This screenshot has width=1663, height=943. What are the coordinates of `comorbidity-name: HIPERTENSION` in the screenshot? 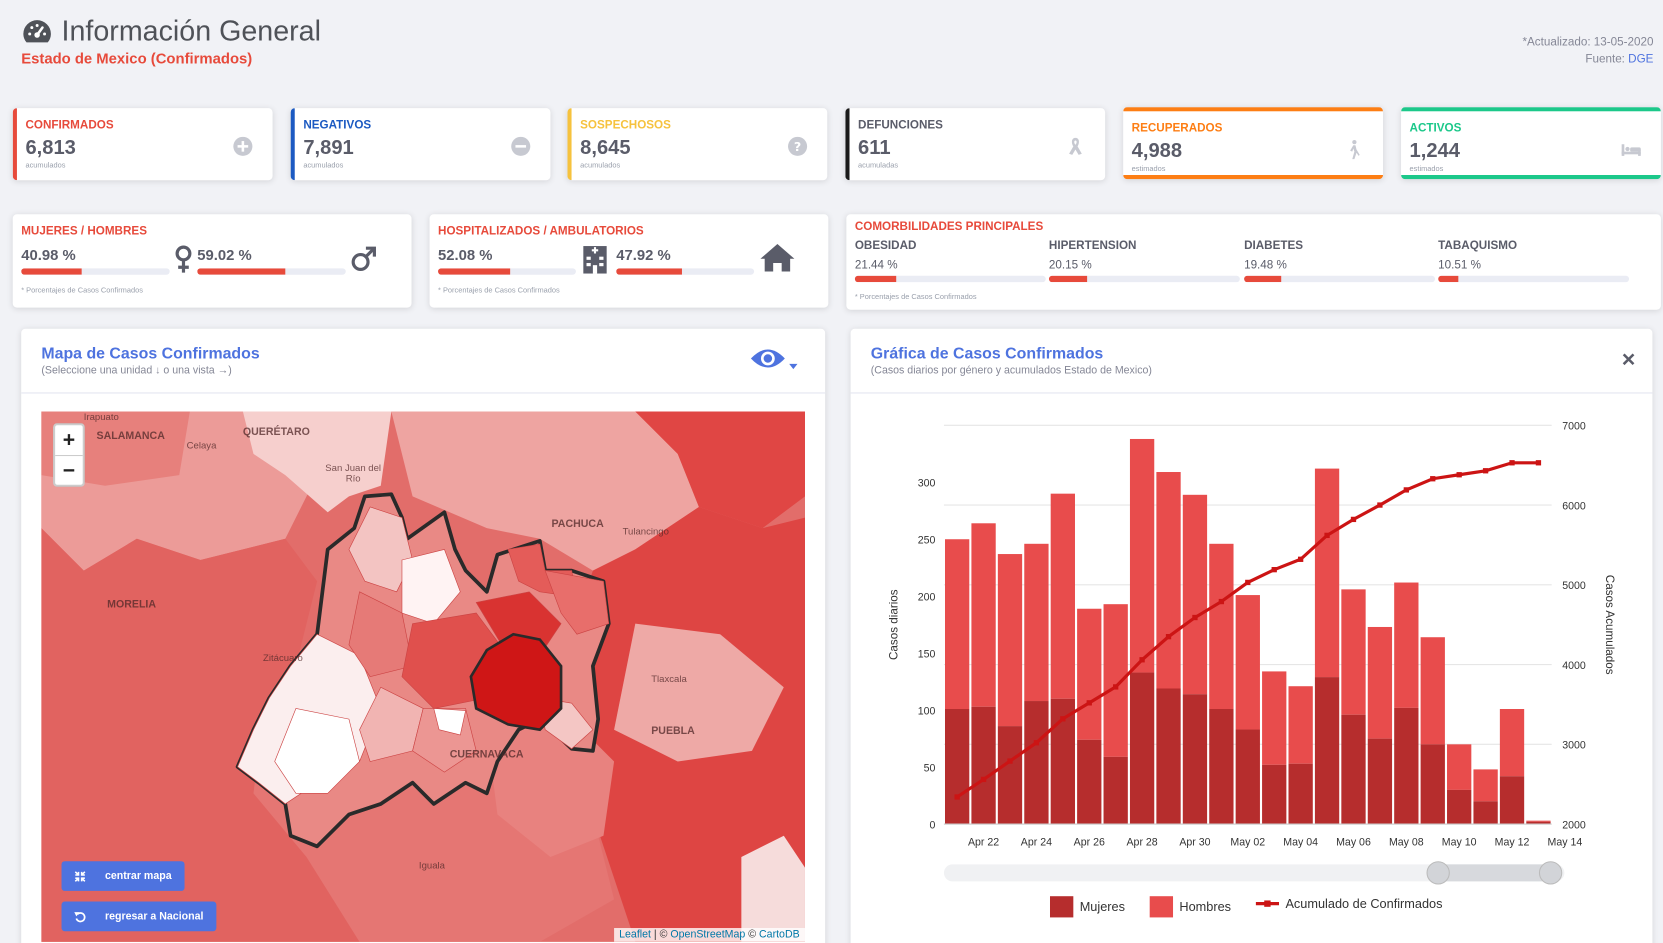 It's located at (1092, 246).